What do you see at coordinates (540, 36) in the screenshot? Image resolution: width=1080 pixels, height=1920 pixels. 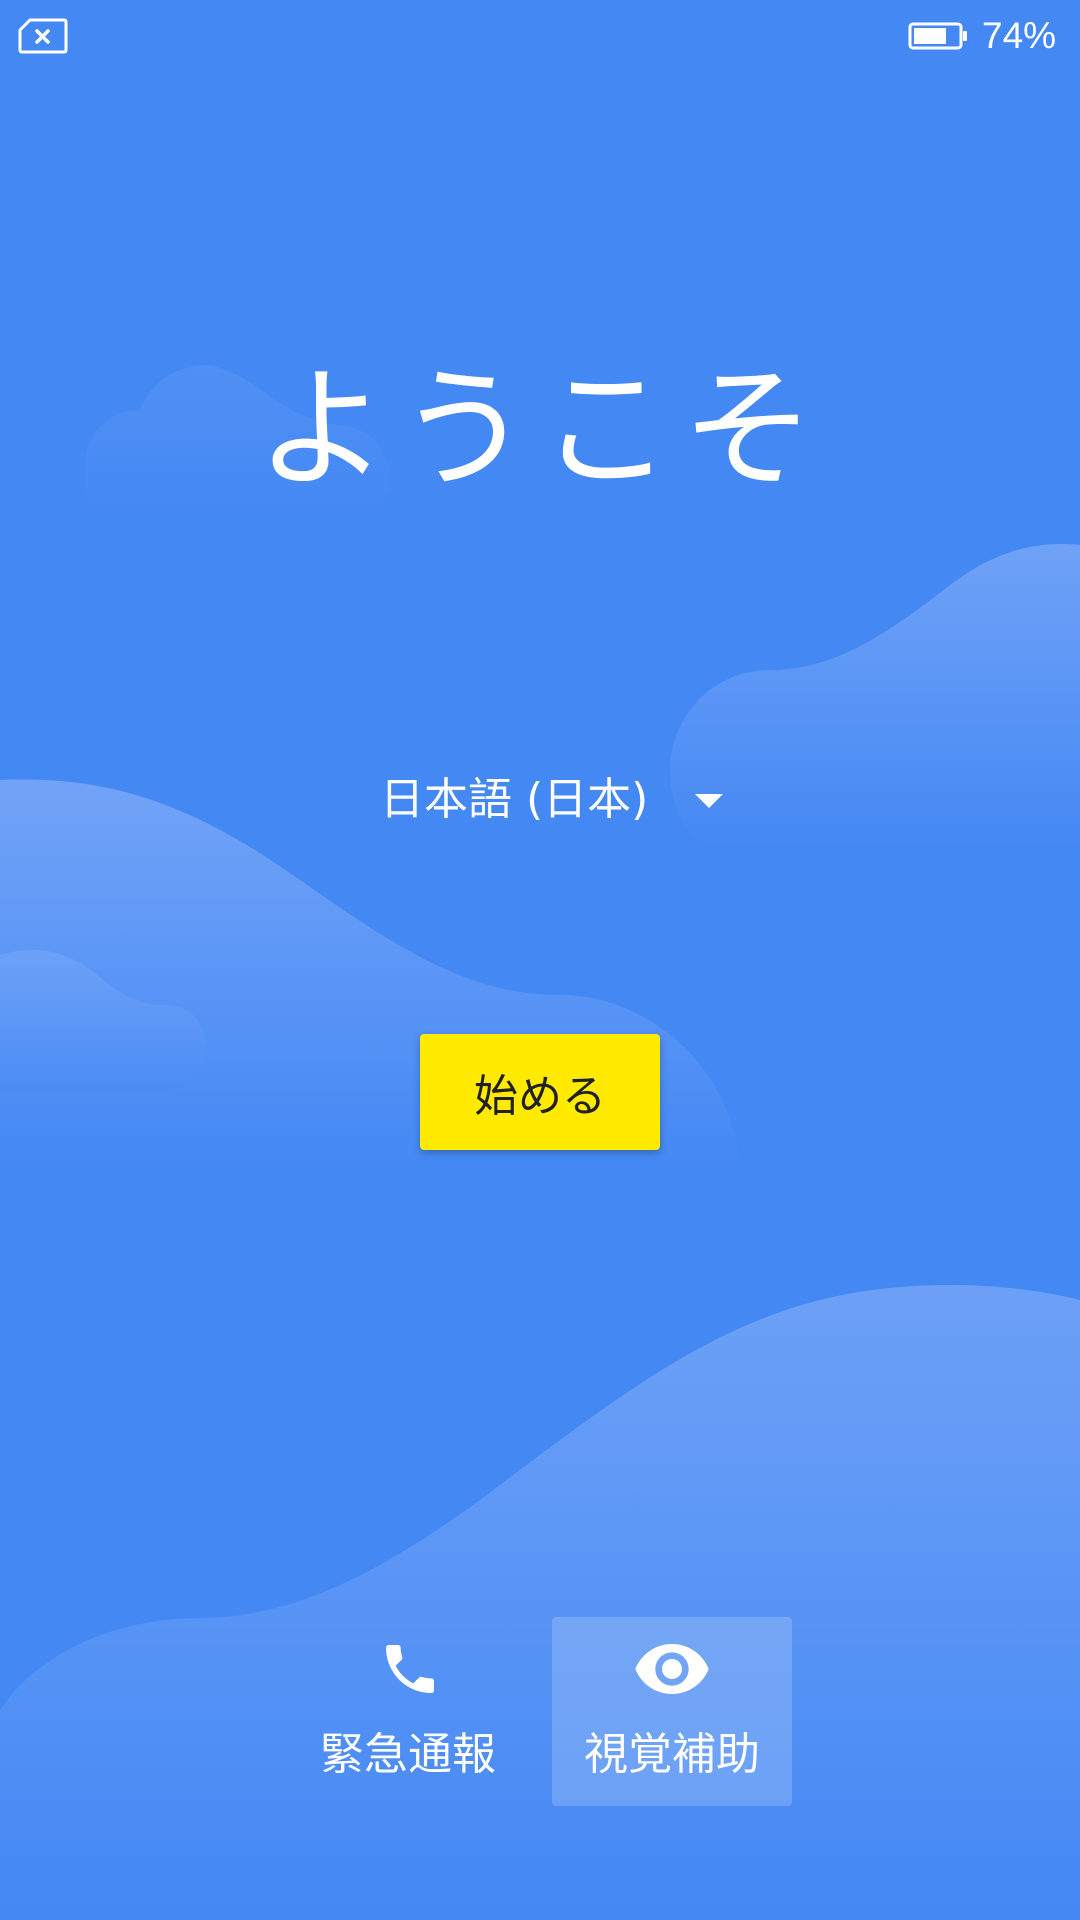 I see `status-bar: 74%` at bounding box center [540, 36].